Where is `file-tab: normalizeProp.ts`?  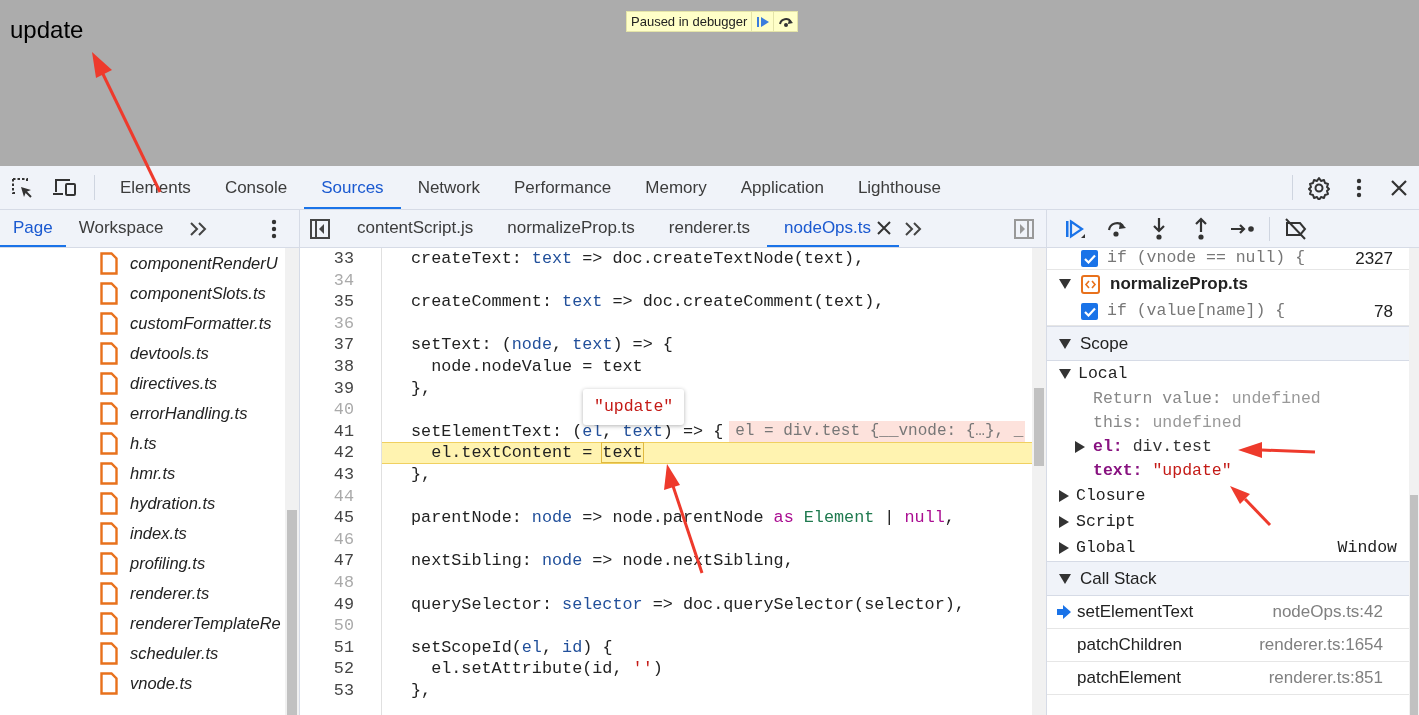
file-tab: normalizeProp.ts is located at coordinates (571, 227).